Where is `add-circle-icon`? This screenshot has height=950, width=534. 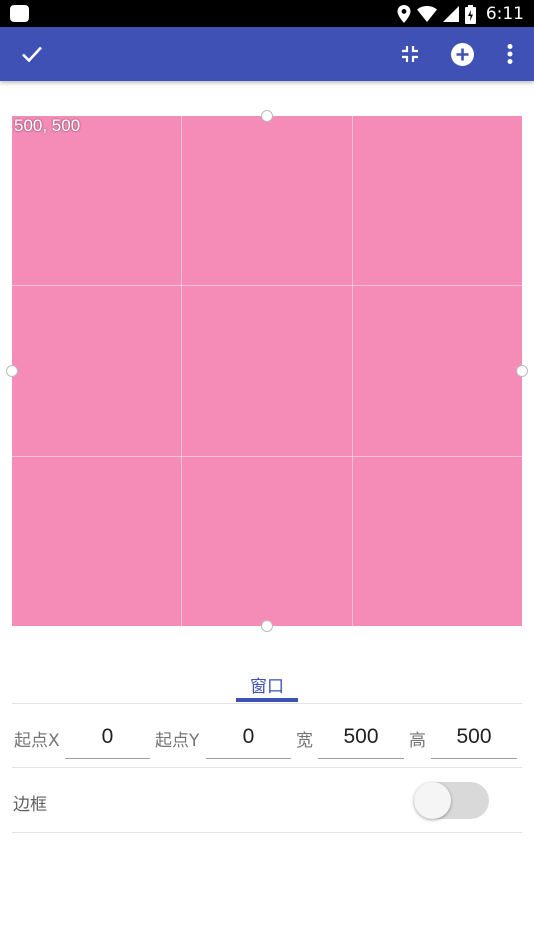
add-circle-icon is located at coordinates (462, 54).